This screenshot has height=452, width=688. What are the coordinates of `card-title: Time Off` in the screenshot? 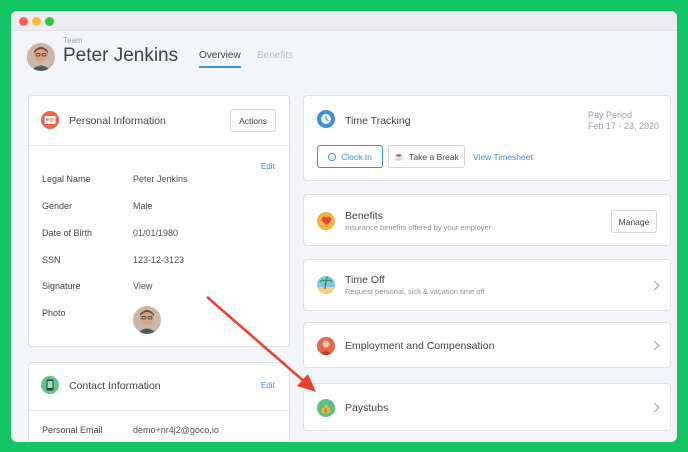 It's located at (365, 280).